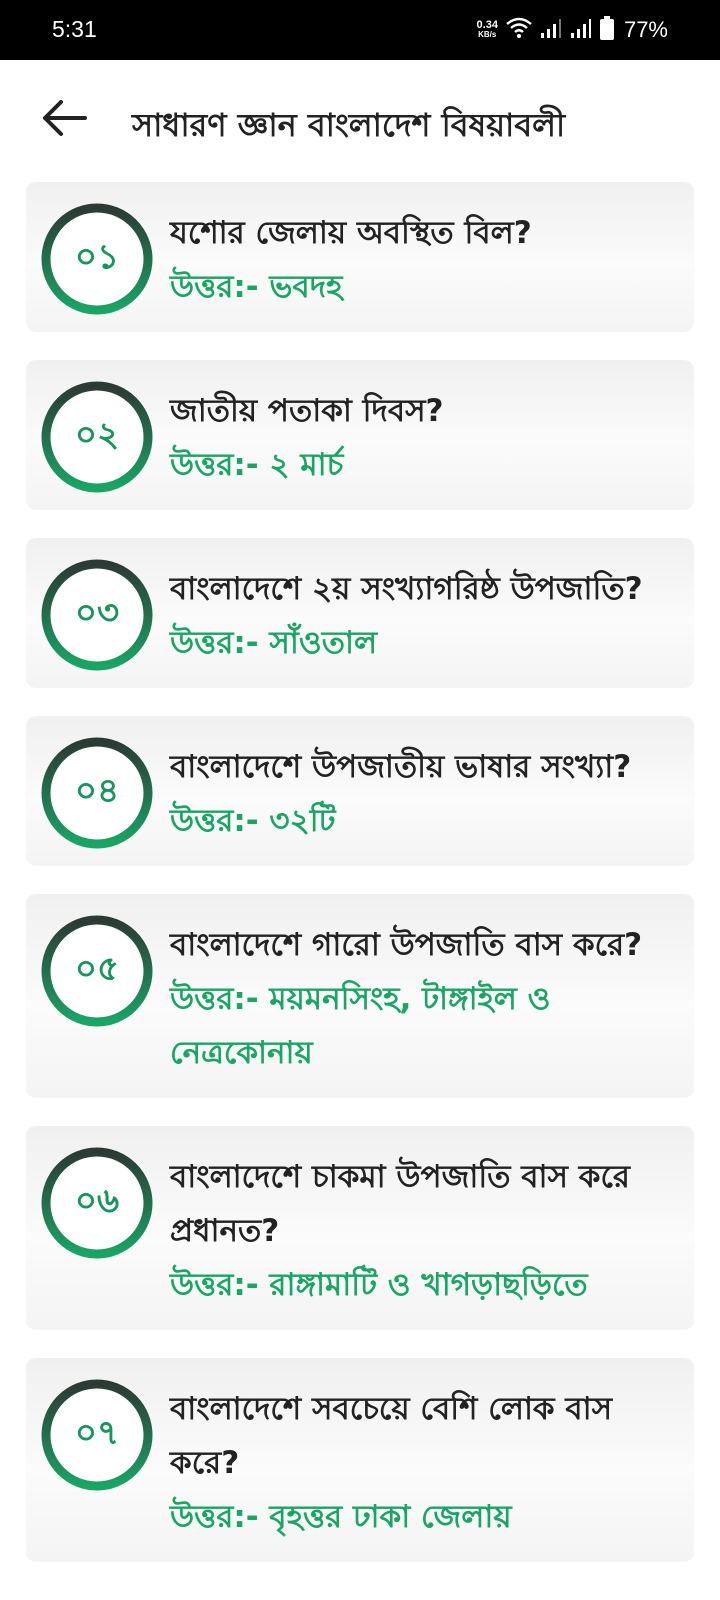 The image size is (720, 1600). I want to click on question-text: বাংলাদেশে গারো উপজাতি বাস করে?, so click(406, 945).